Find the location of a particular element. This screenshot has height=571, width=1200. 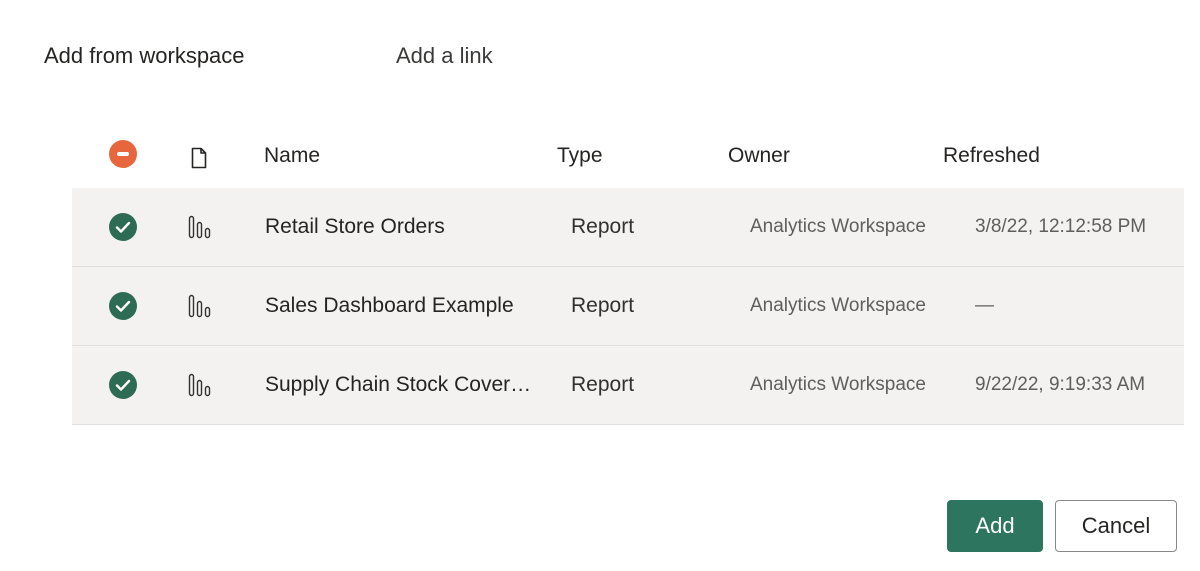

row-refreshed: 9/22/22, 9:19:33 AM is located at coordinates (1060, 384).